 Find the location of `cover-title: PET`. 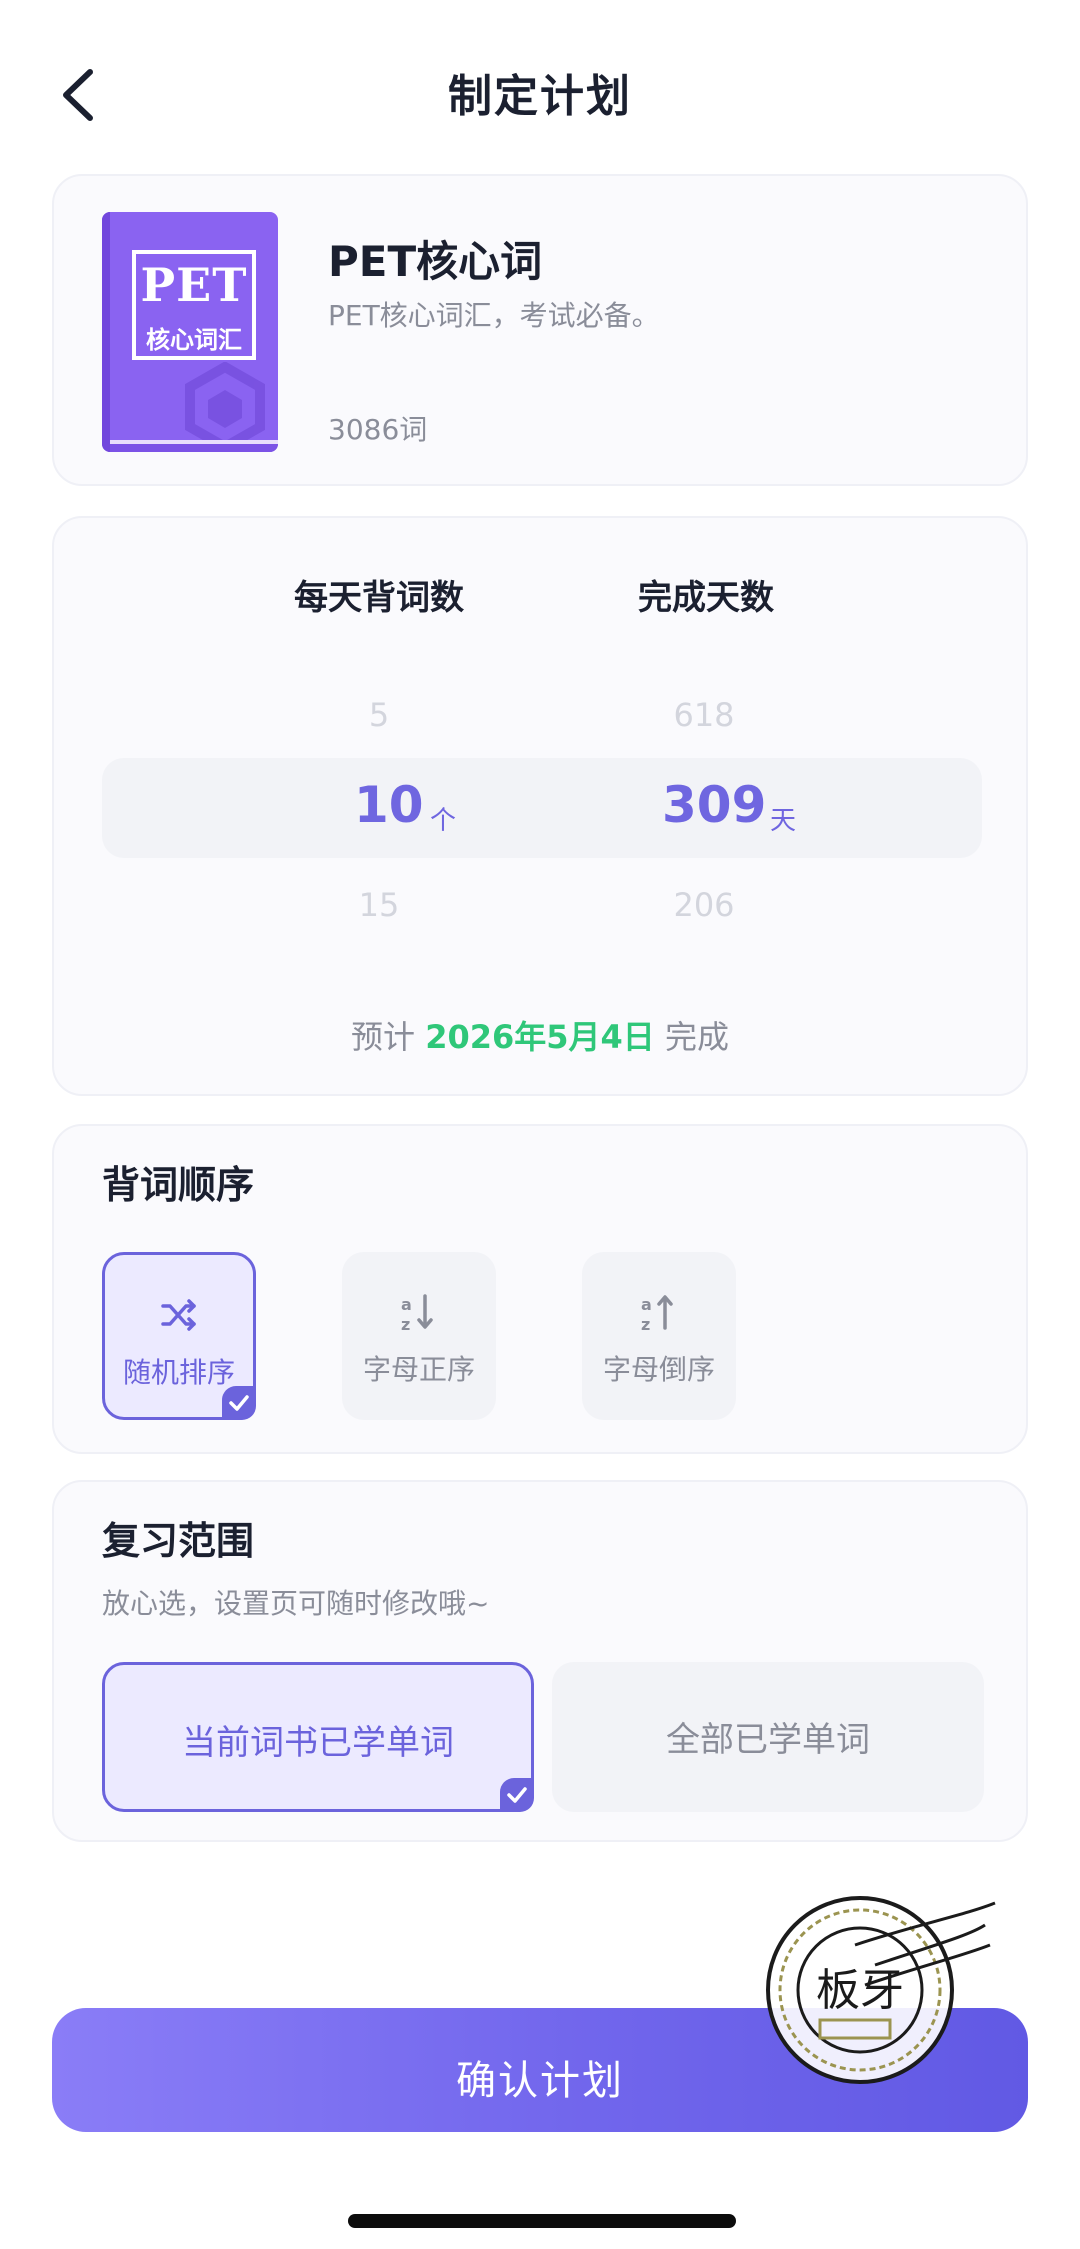

cover-title: PET is located at coordinates (194, 285).